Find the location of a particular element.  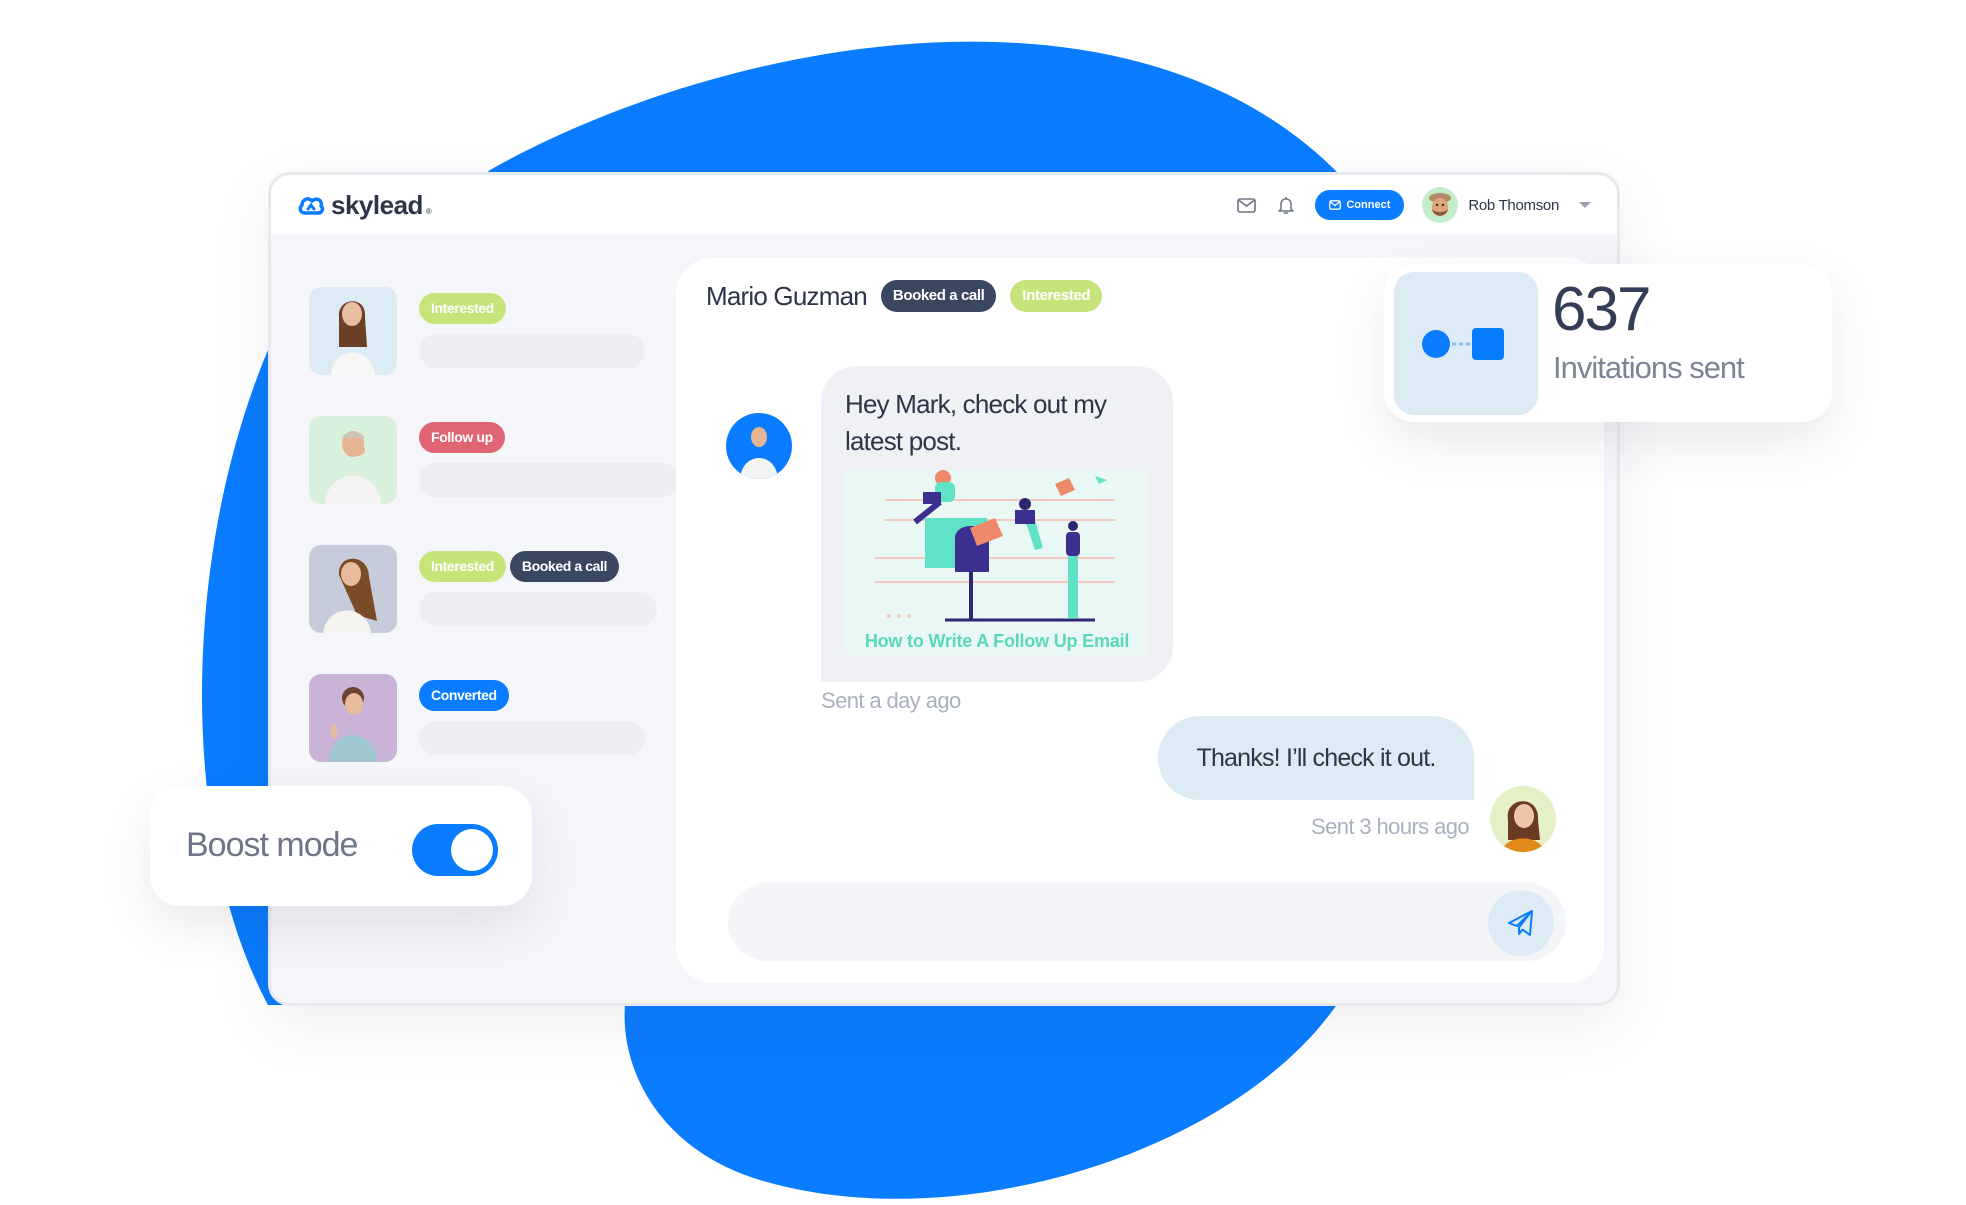

connect-label: Connect is located at coordinates (1368, 205).